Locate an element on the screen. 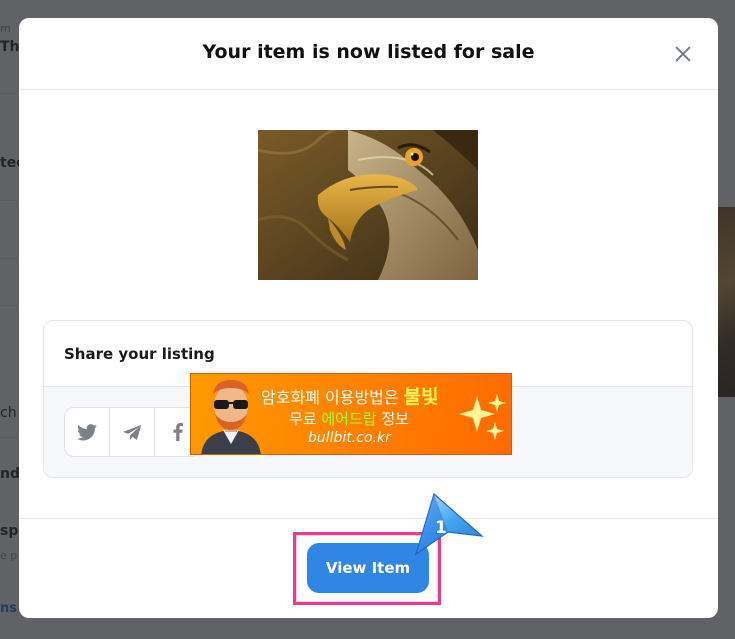 Image resolution: width=735 pixels, height=639 pixels. modal-title: Your item is now listed for sale is located at coordinates (368, 52).